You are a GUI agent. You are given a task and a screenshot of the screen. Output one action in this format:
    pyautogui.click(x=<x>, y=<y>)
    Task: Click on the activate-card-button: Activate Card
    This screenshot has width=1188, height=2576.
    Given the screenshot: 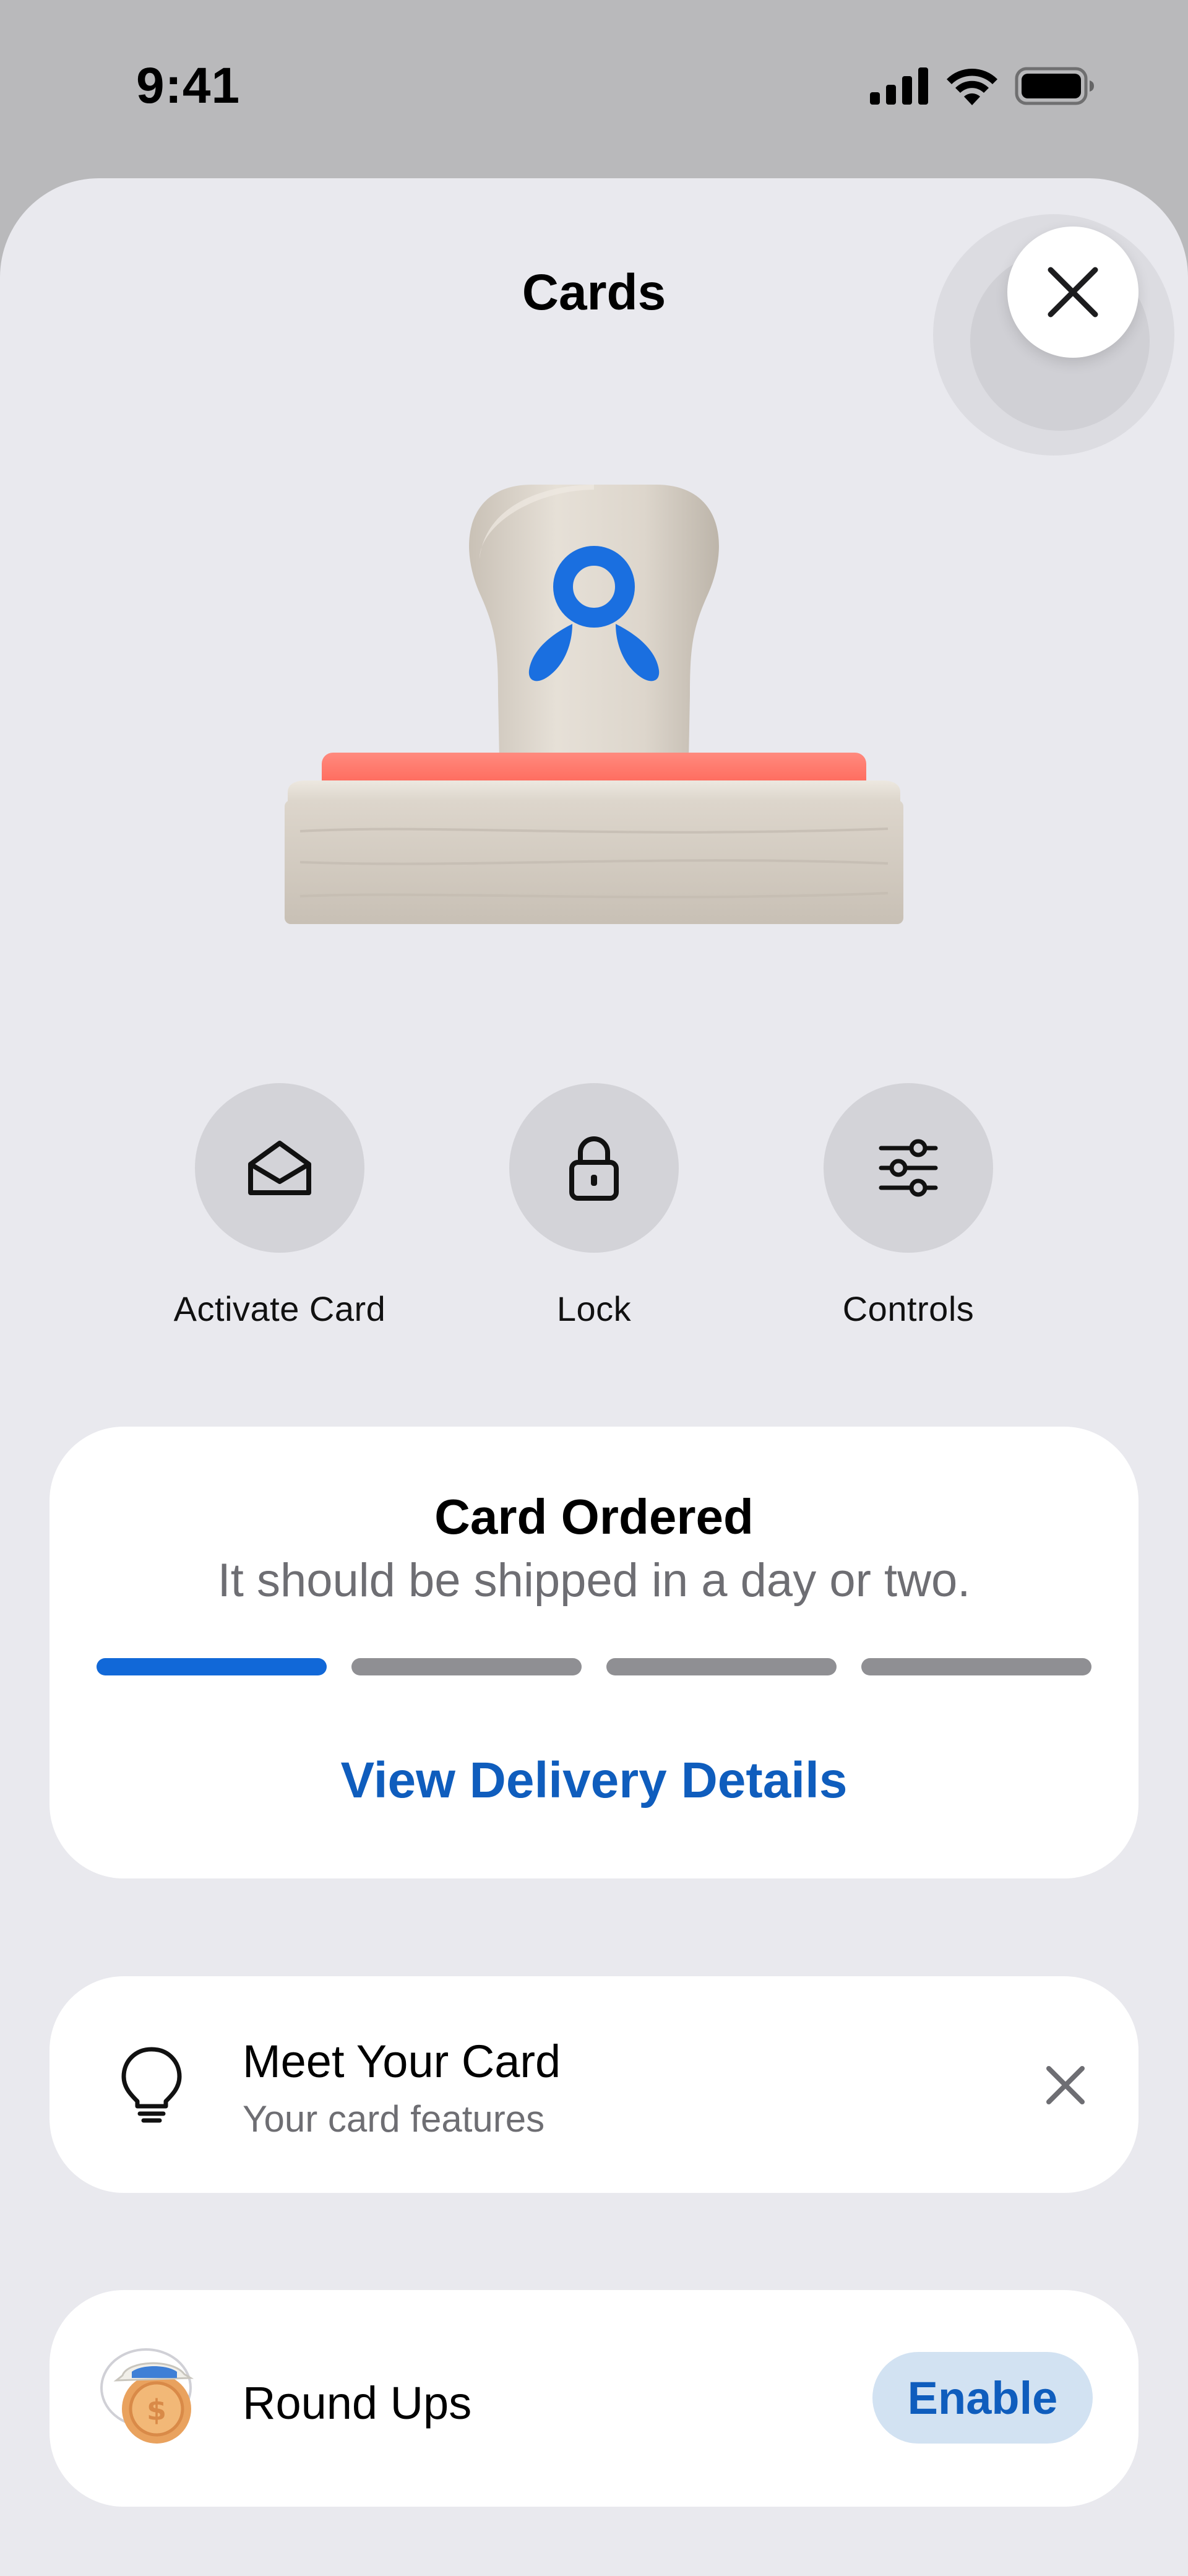 What is the action you would take?
    pyautogui.click(x=280, y=1206)
    